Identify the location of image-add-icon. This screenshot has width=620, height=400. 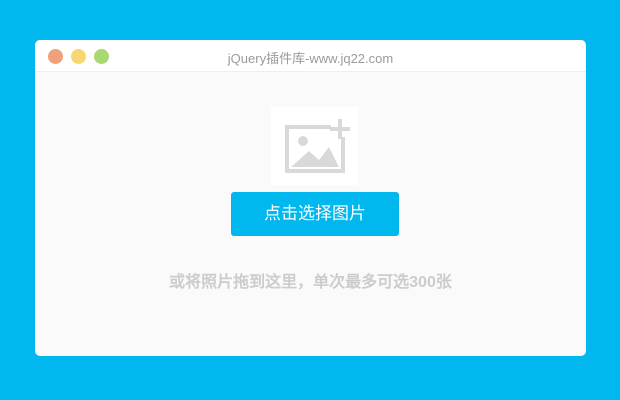
(314, 146).